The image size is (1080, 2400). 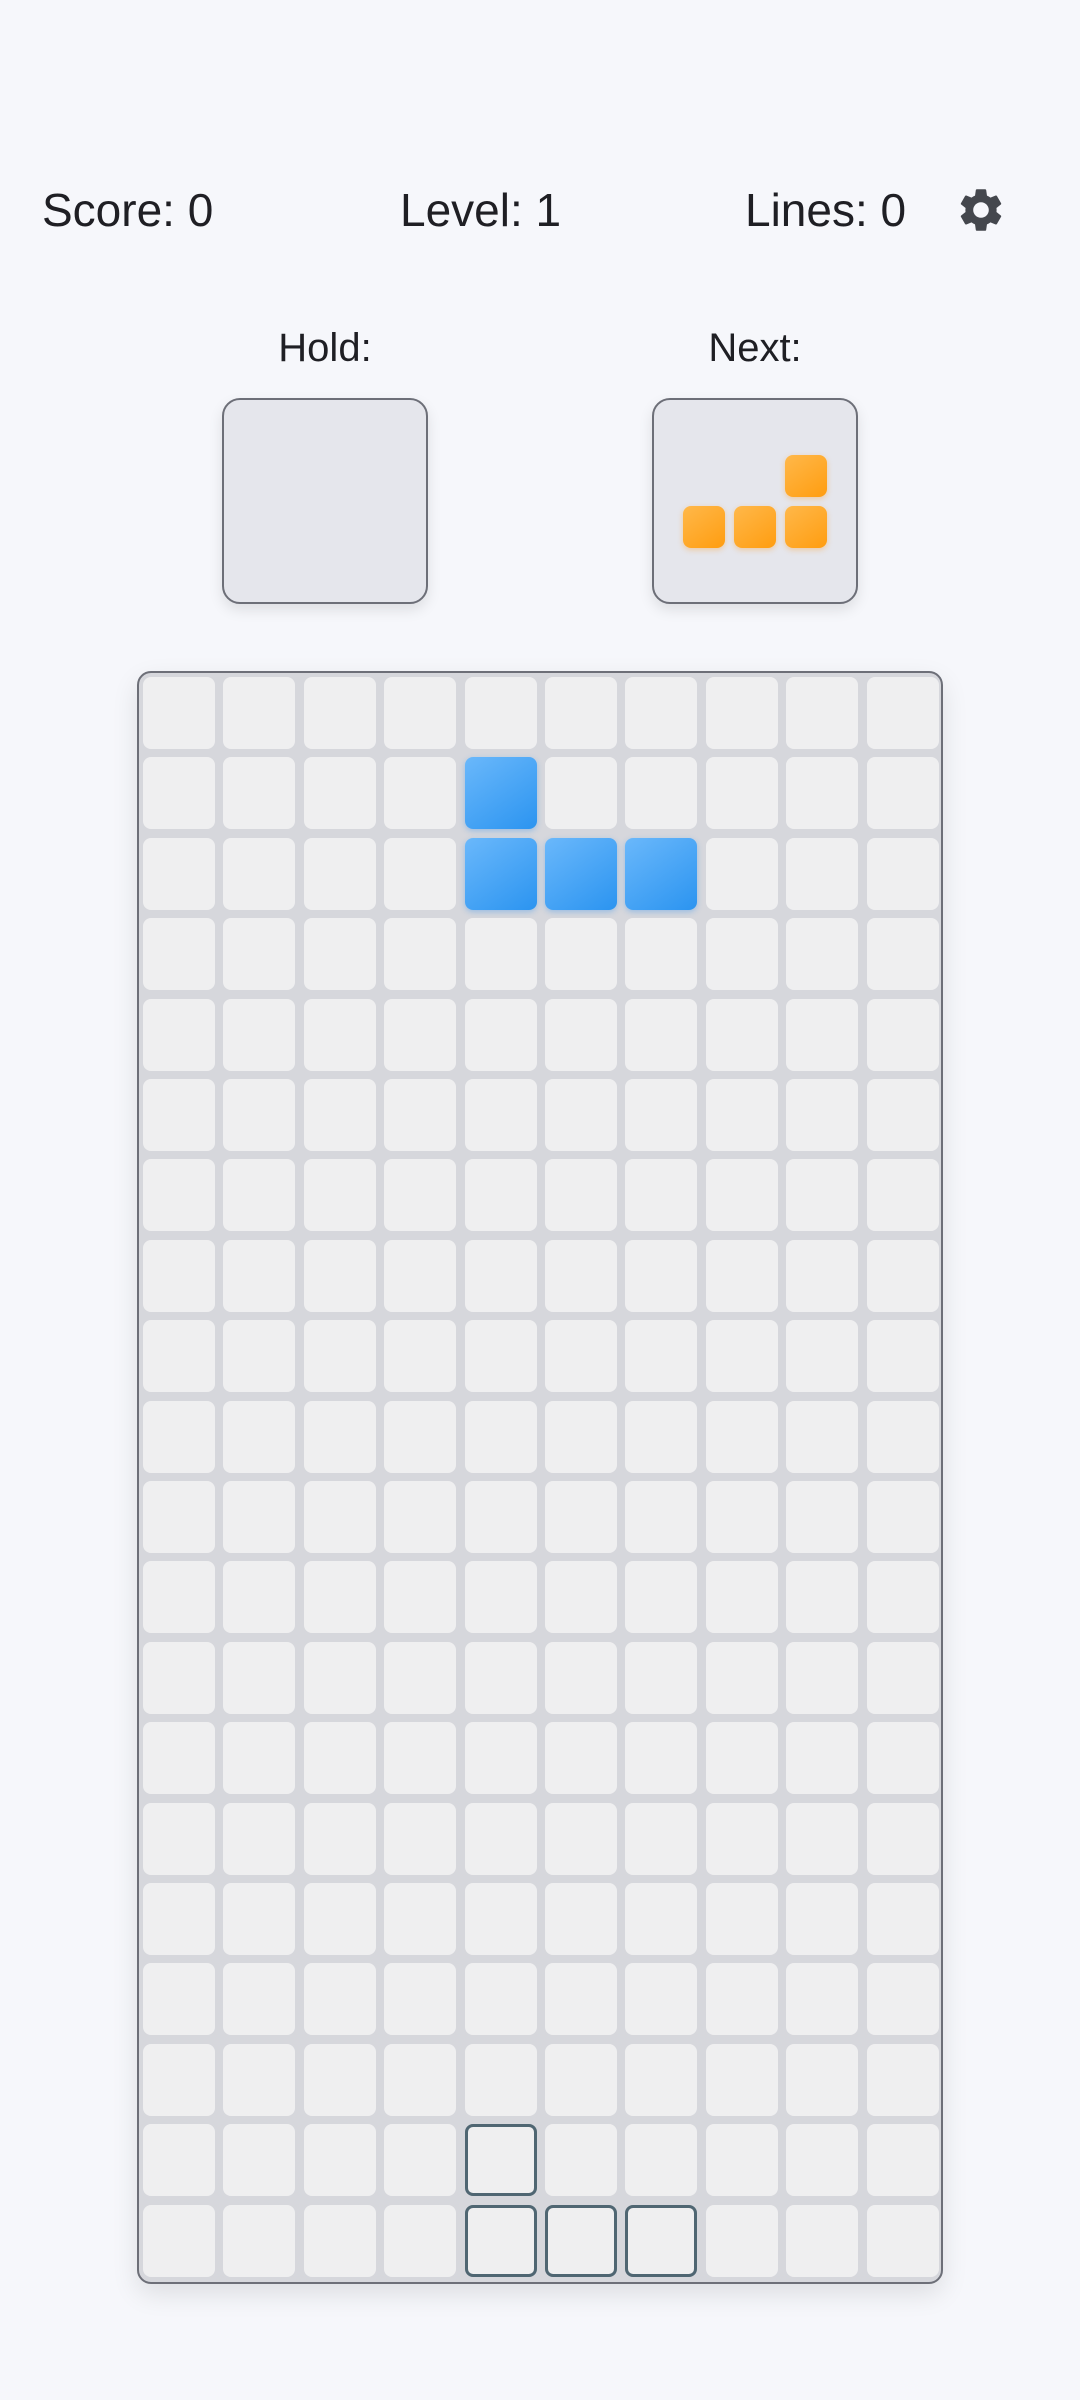 I want to click on hold-box, so click(x=325, y=501).